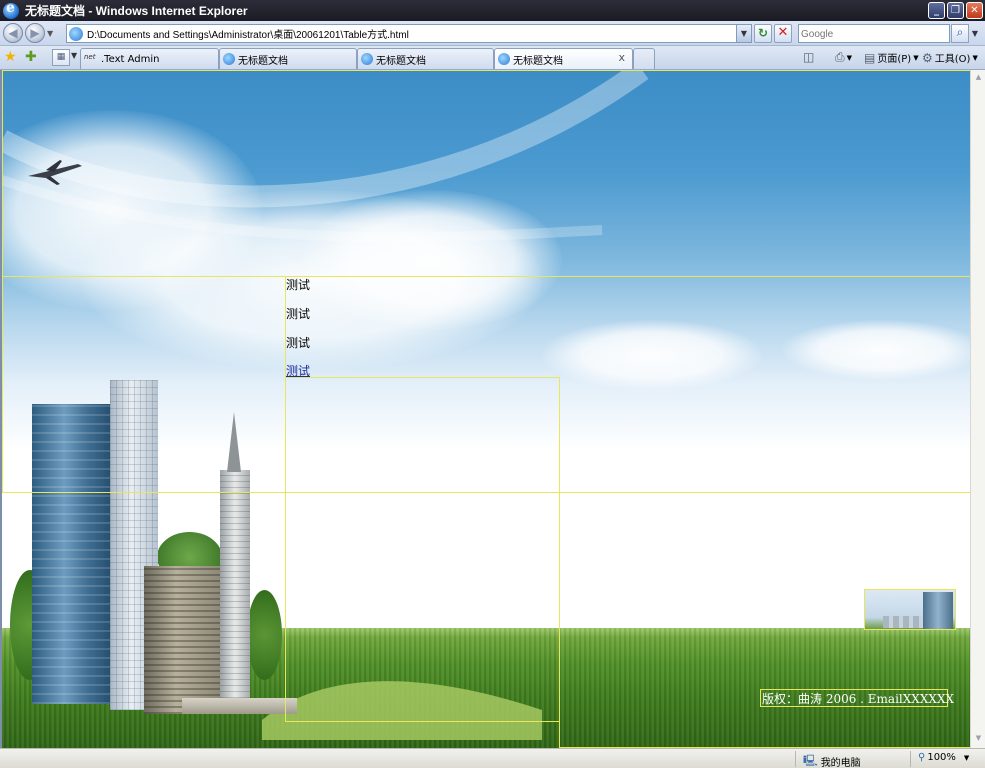 The width and height of the screenshot is (985, 768). I want to click on refresh-button: ↻, so click(763, 33).